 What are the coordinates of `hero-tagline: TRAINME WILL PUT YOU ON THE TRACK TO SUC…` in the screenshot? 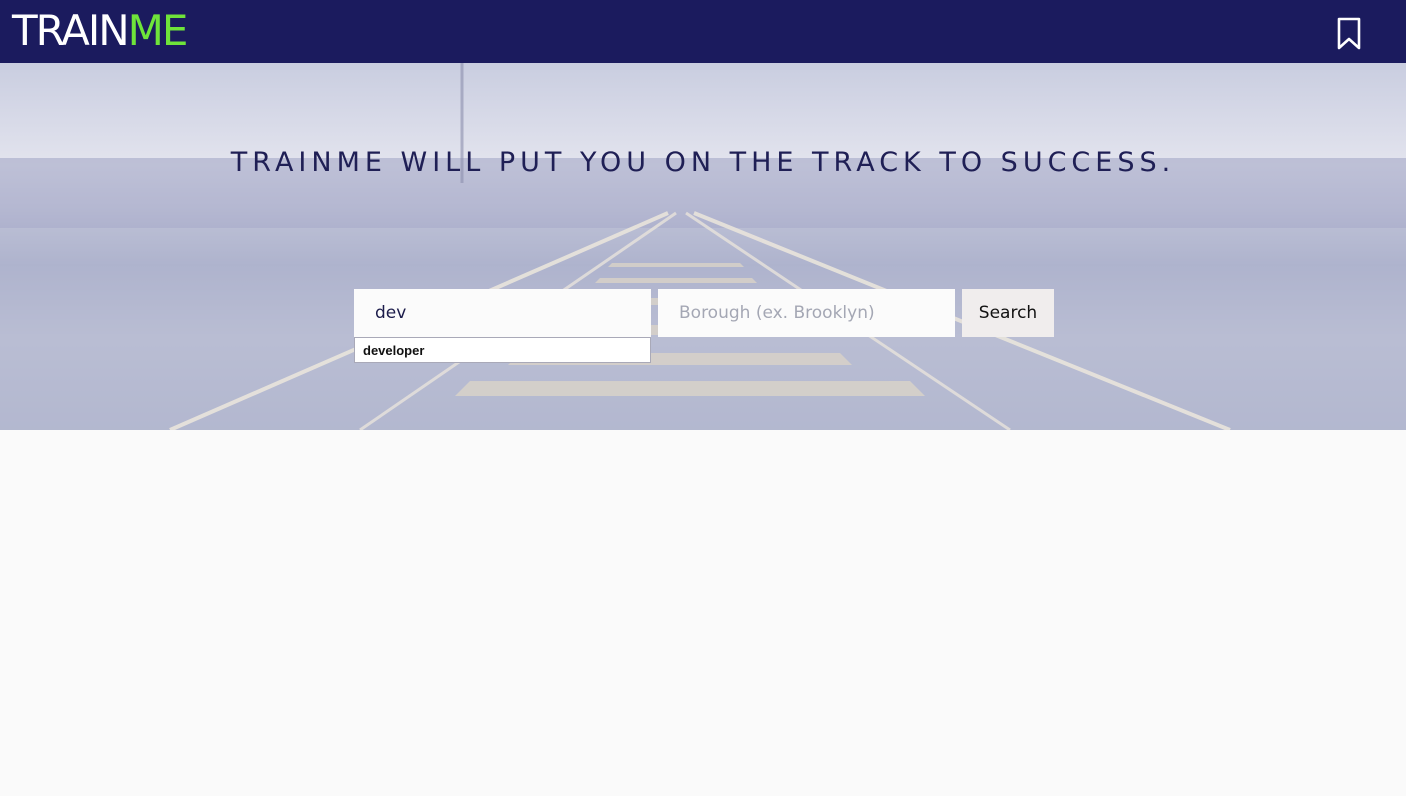 It's located at (703, 162).